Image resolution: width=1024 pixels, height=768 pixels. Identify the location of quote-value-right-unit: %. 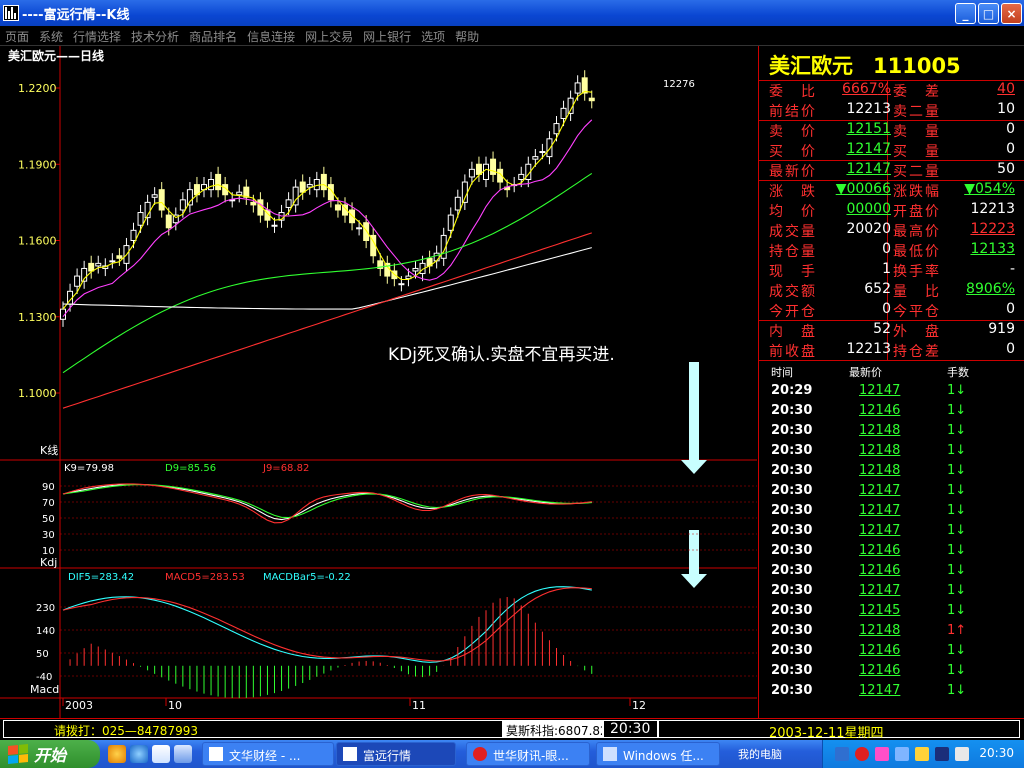
(1008, 289).